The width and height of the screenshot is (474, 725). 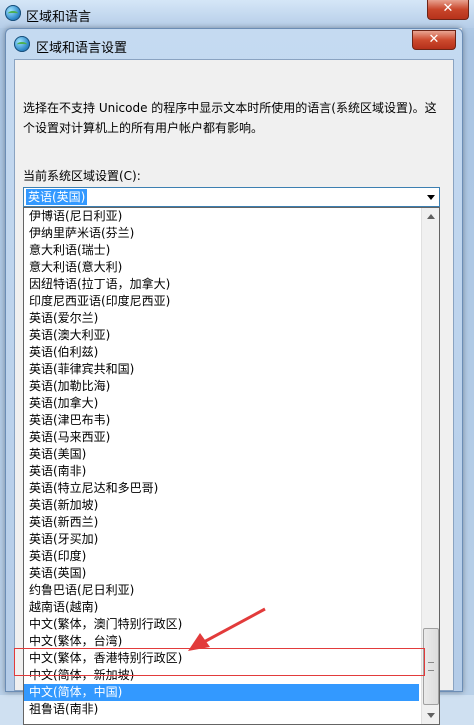 What do you see at coordinates (221, 624) in the screenshot?
I see `locale-list-item: 中文(繁体，澳门特别行政区)` at bounding box center [221, 624].